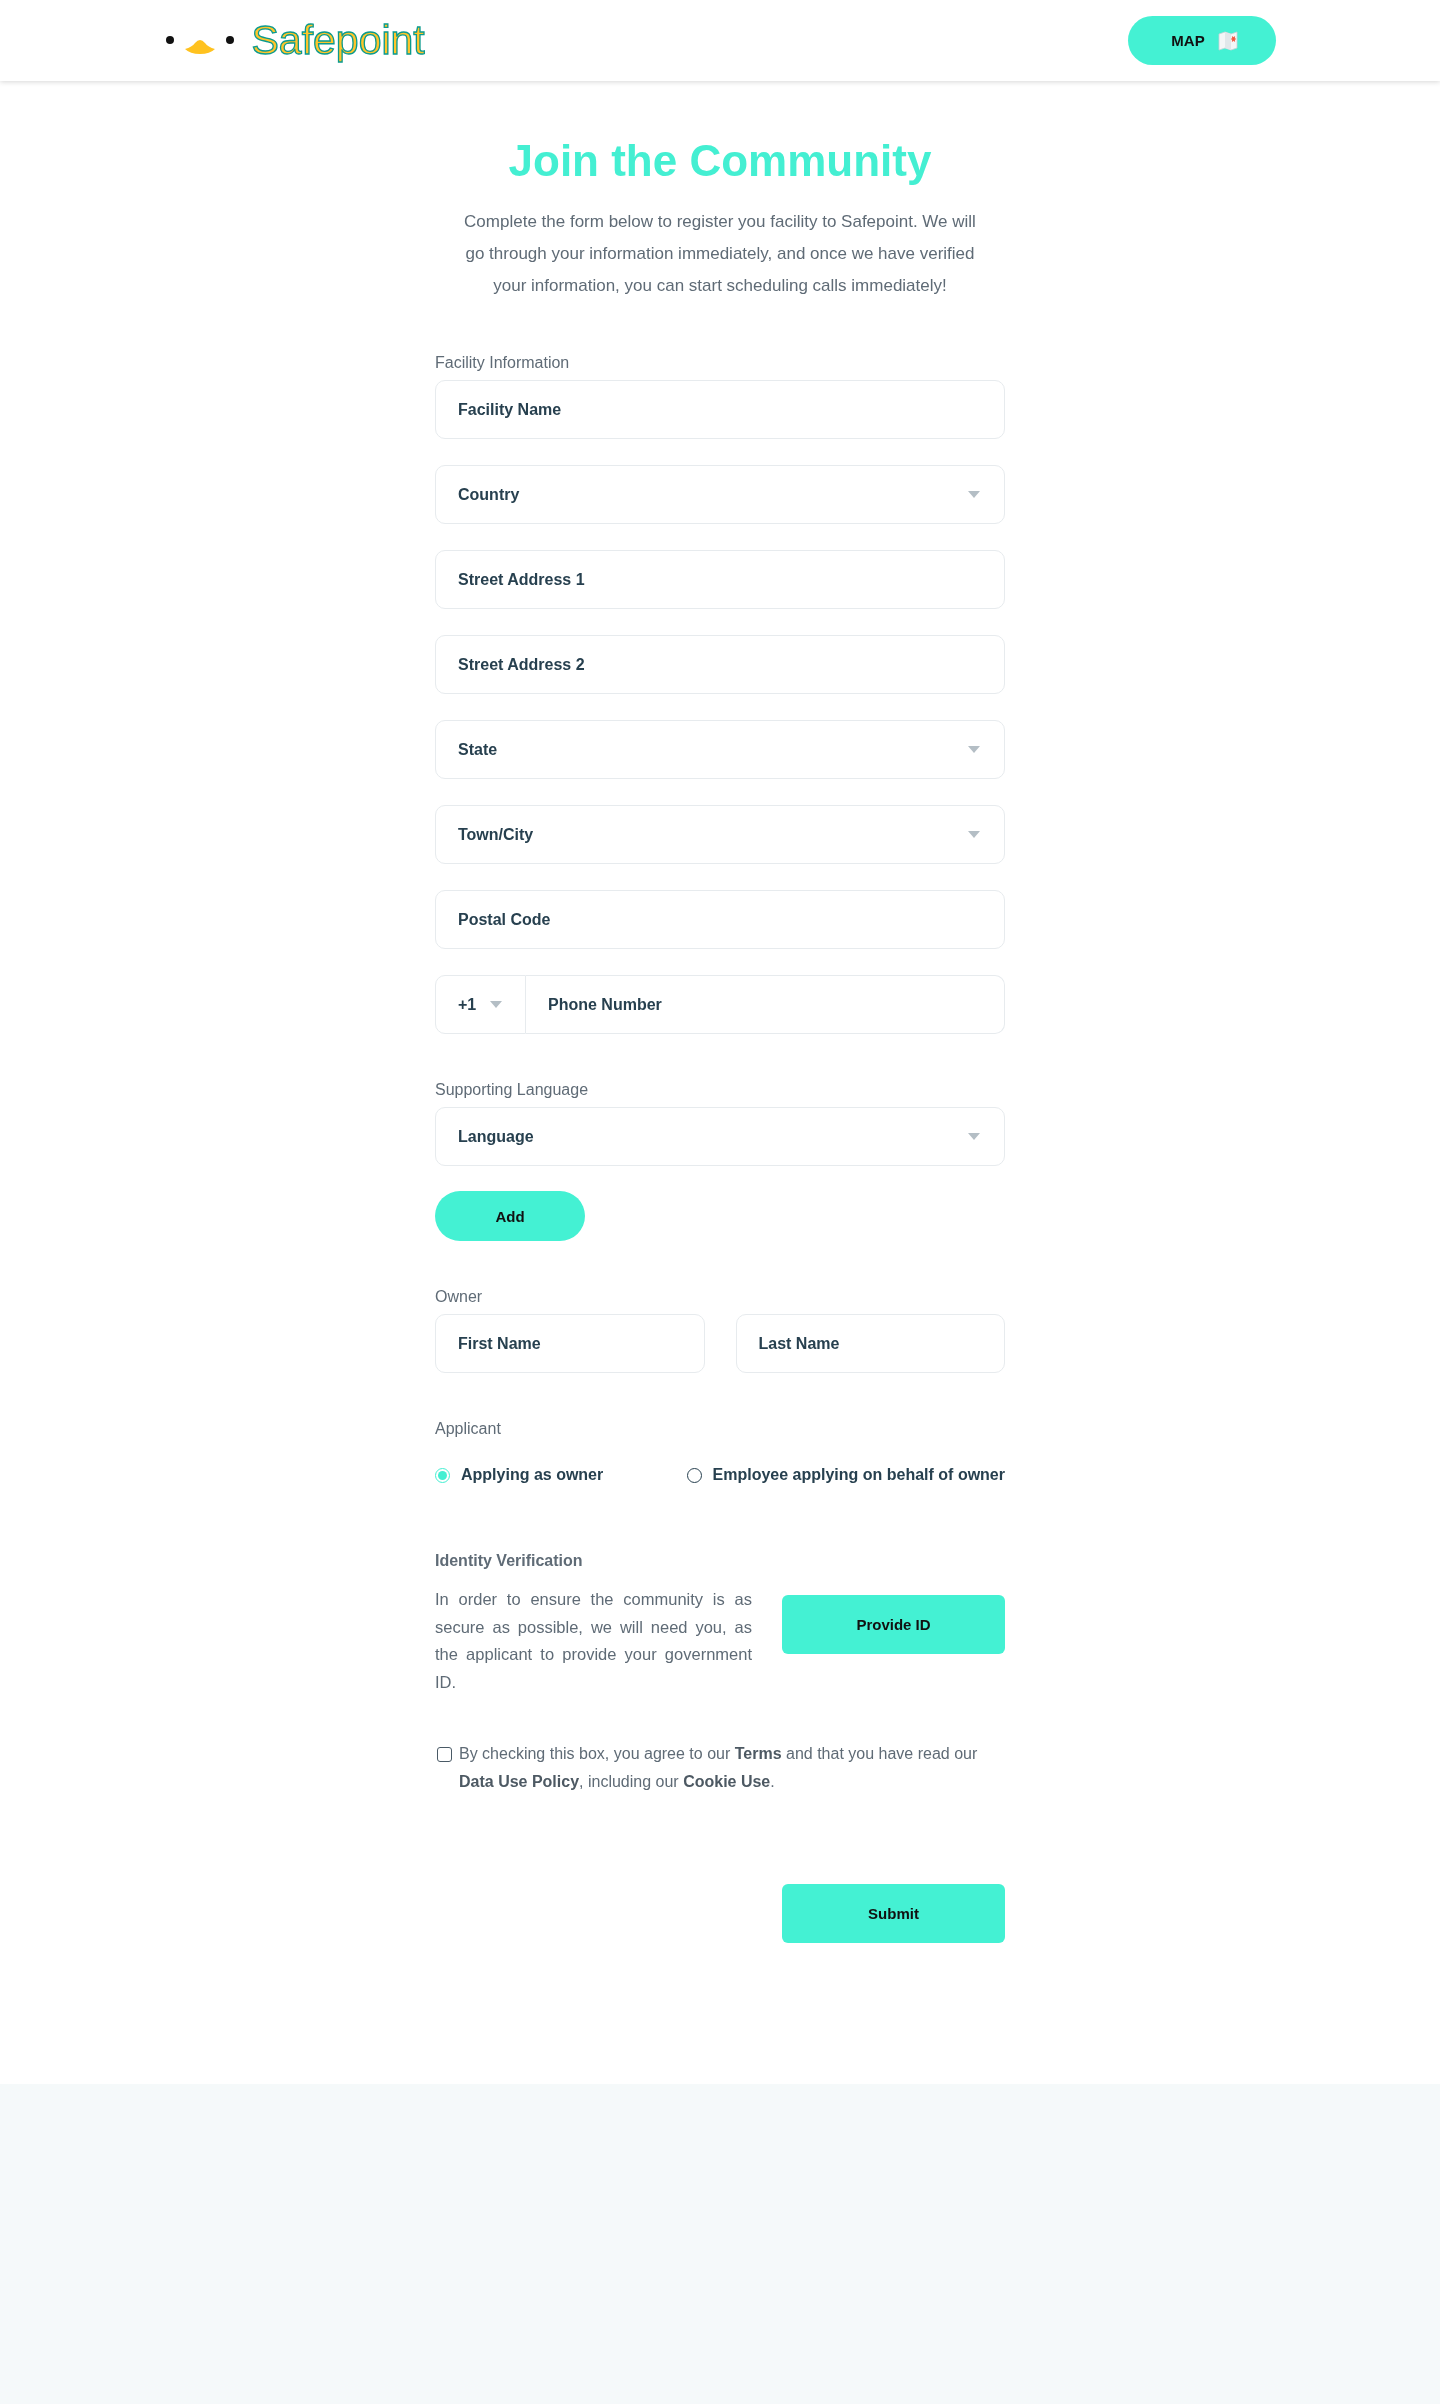  Describe the element at coordinates (720, 664) in the screenshot. I see `input-field: Street Address 2` at that location.